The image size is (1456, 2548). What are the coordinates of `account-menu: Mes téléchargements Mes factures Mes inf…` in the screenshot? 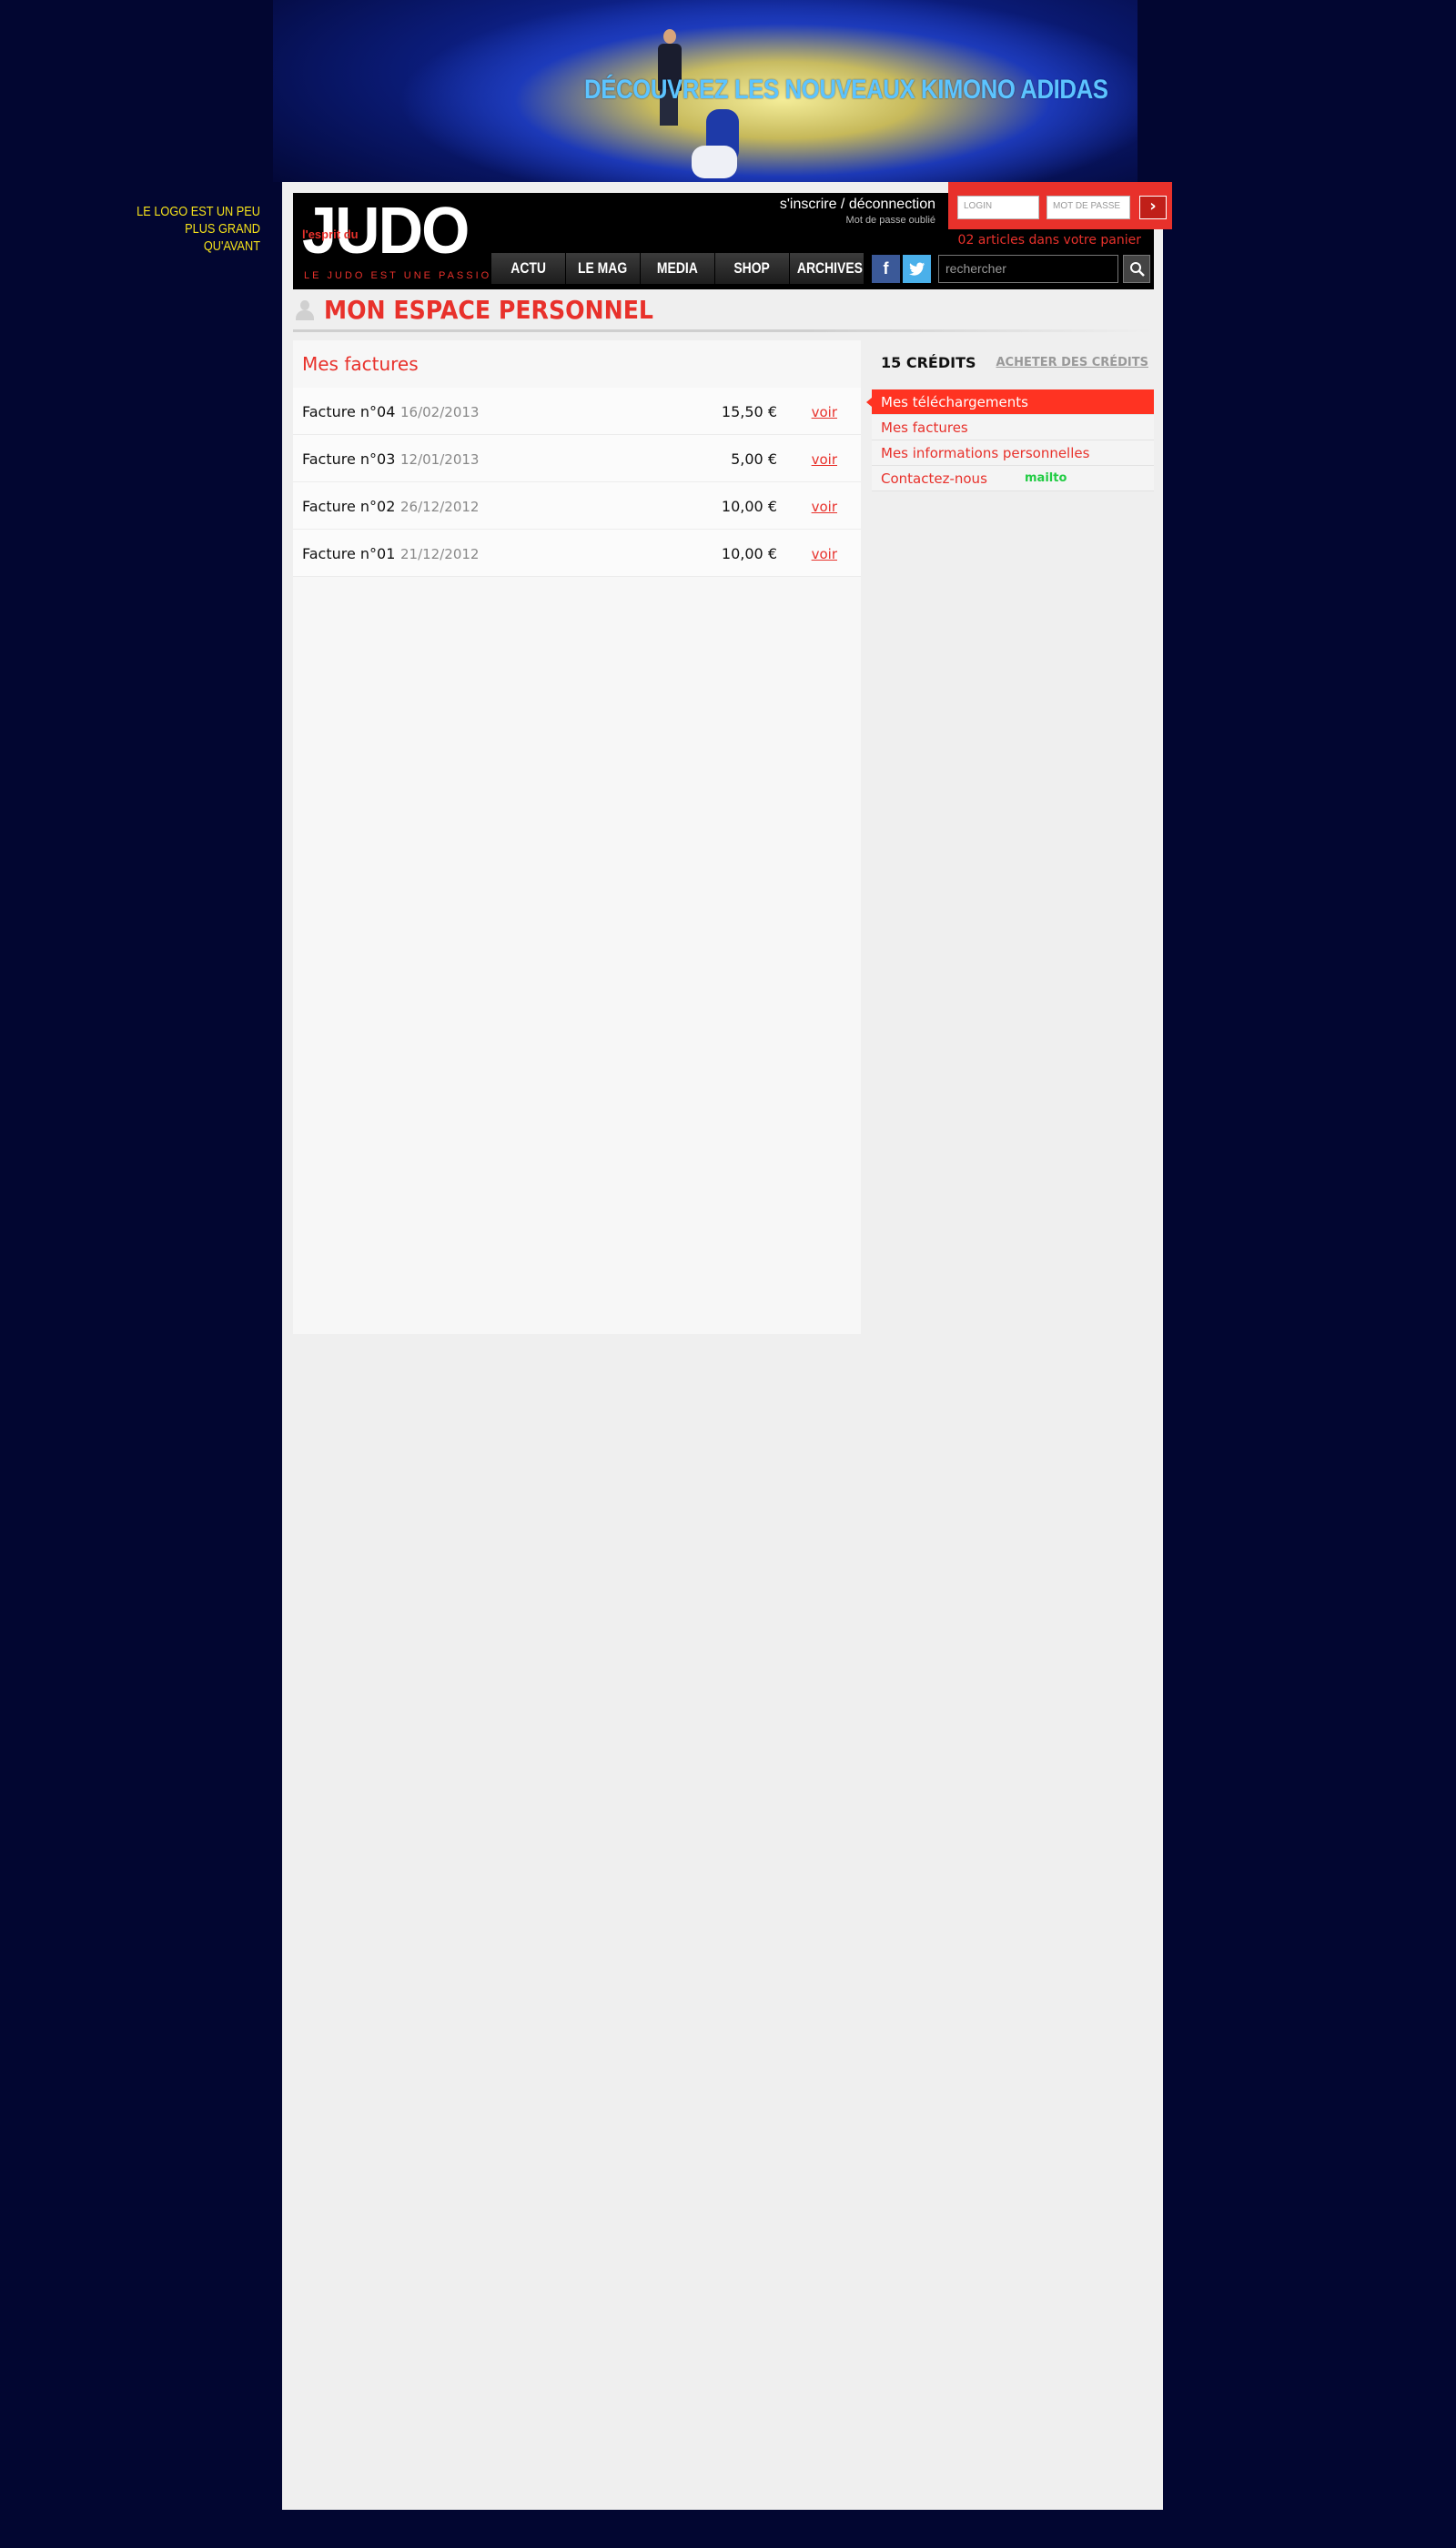 It's located at (1010, 440).